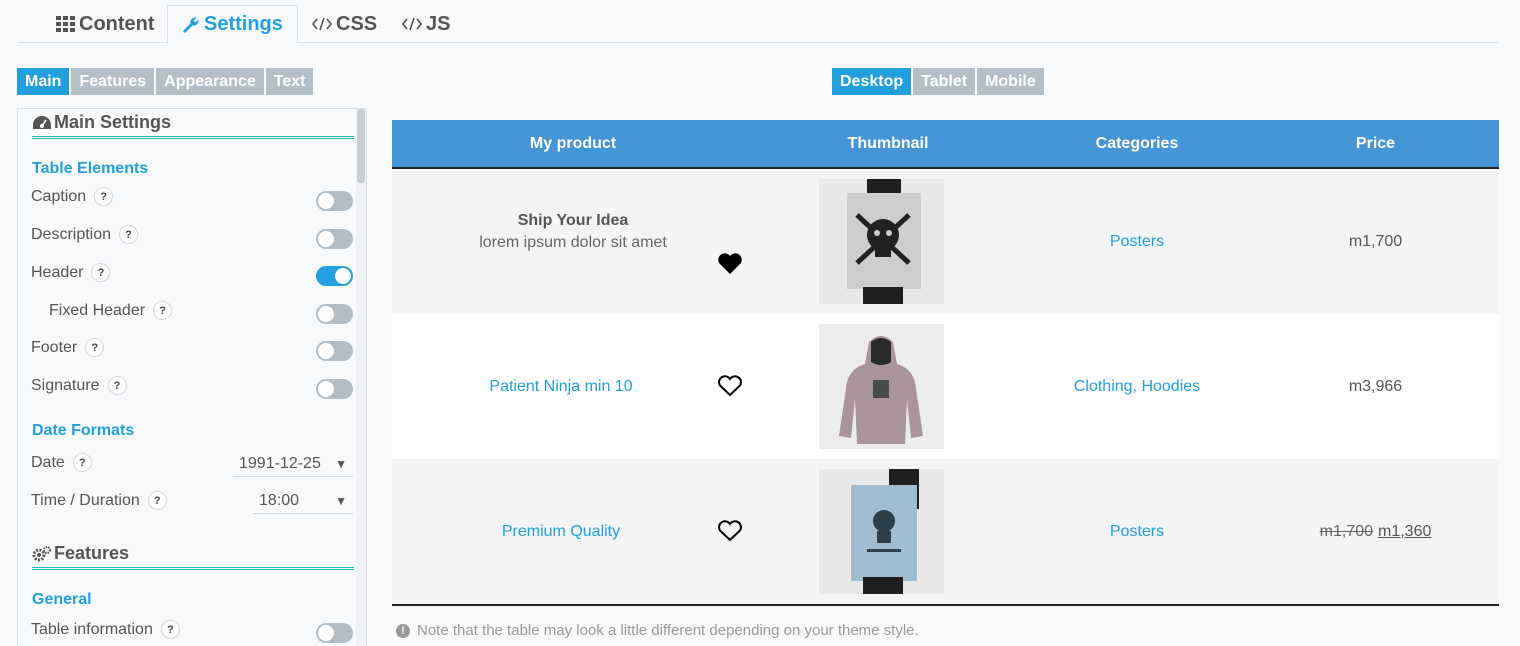  Describe the element at coordinates (945, 605) in the screenshot. I see `table-bottom-border` at that location.